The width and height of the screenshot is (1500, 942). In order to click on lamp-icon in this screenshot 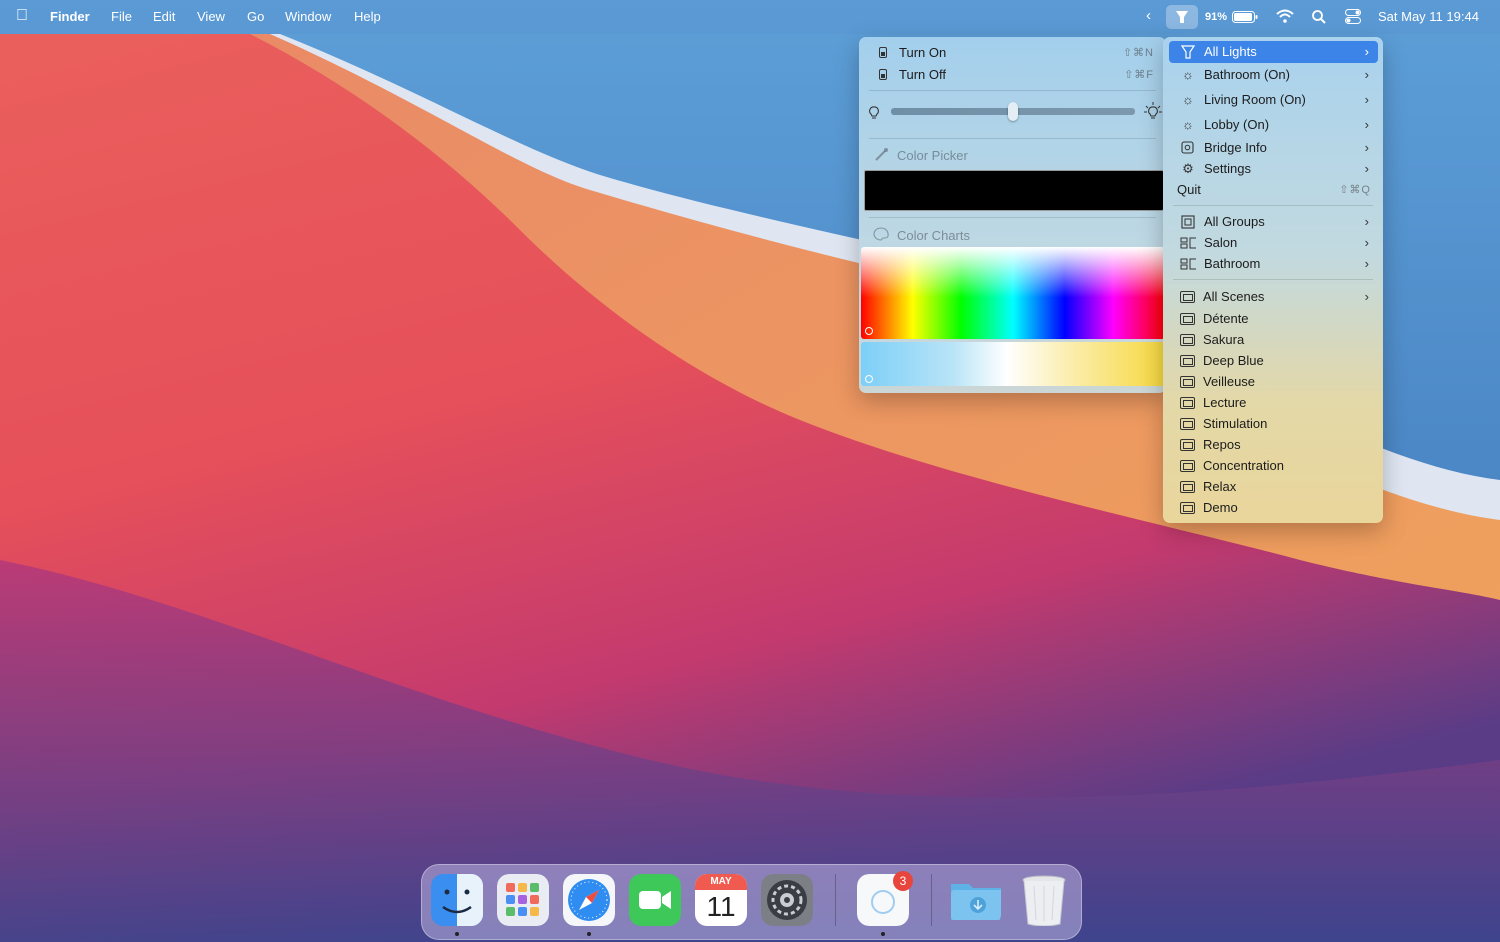, I will do `click(1182, 17)`.